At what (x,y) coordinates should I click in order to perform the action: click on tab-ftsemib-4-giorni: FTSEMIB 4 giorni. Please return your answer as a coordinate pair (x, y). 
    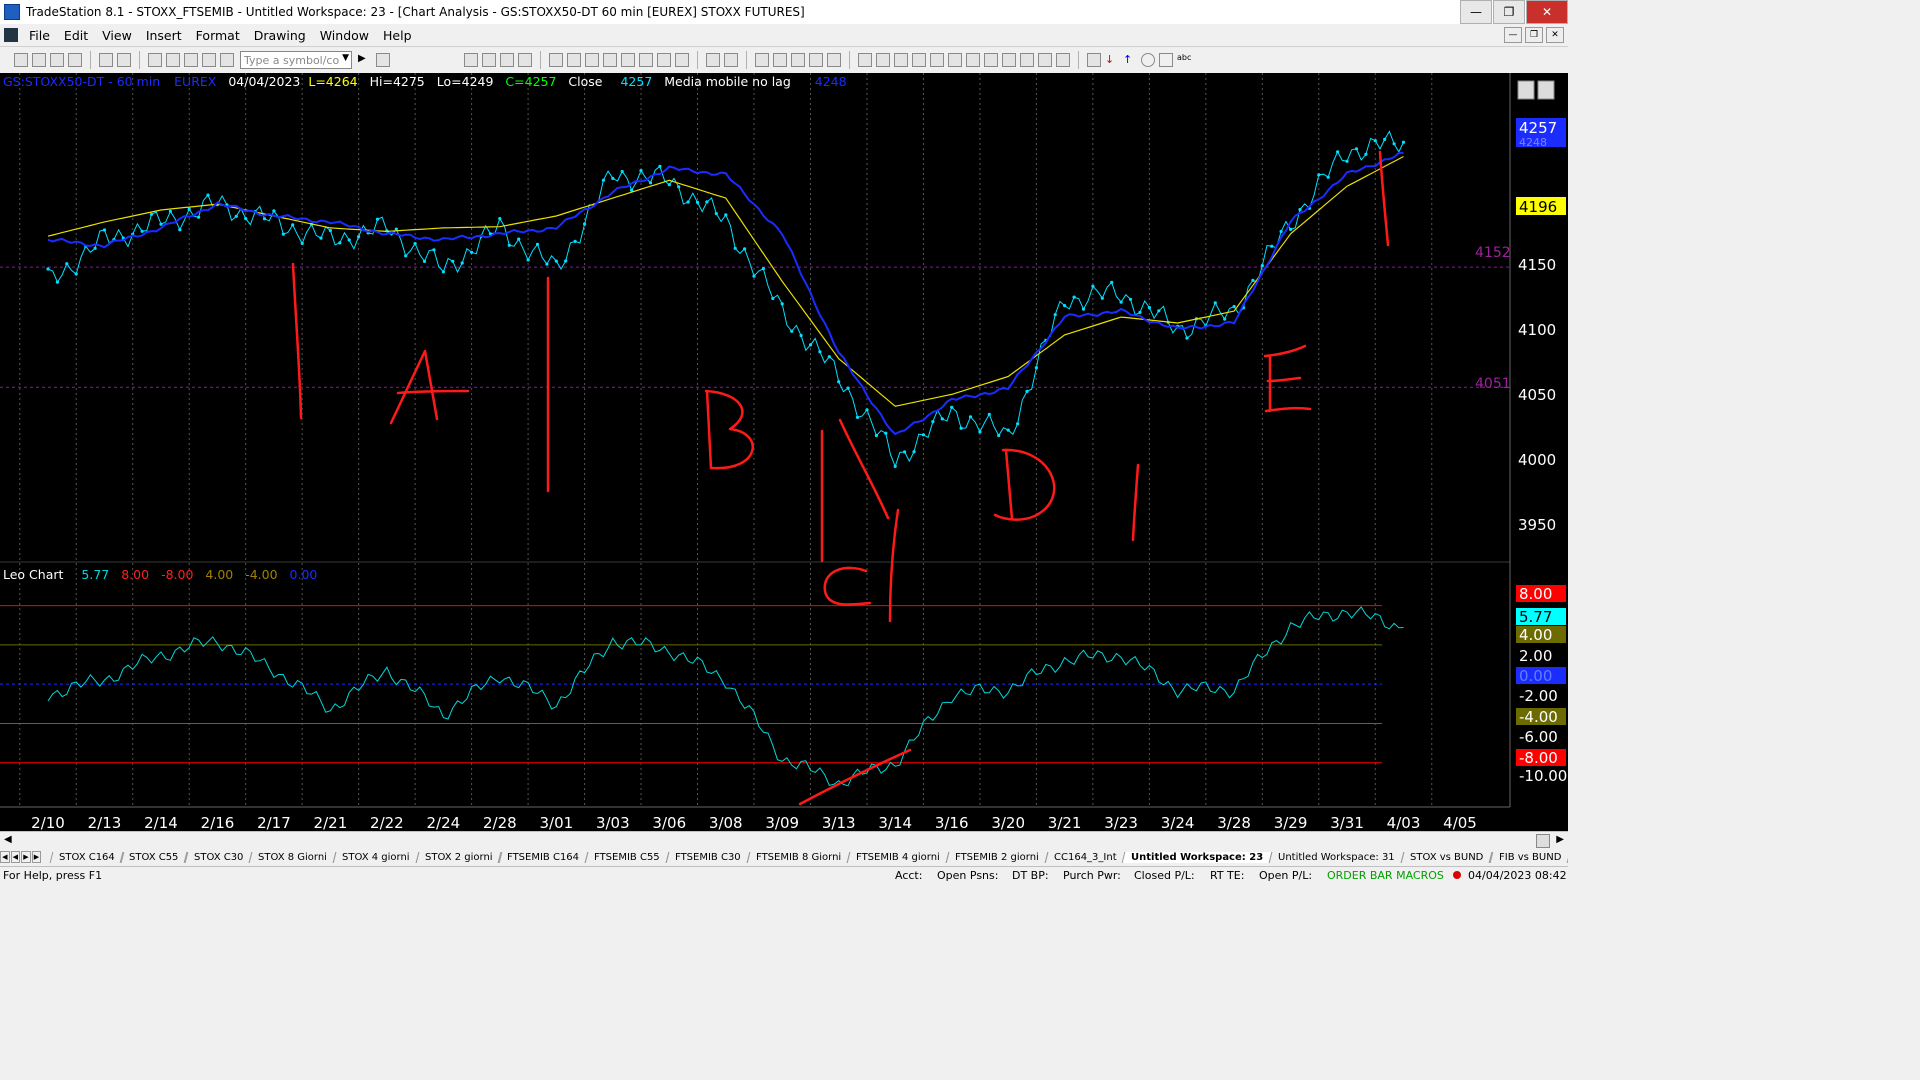
    Looking at the image, I should click on (898, 857).